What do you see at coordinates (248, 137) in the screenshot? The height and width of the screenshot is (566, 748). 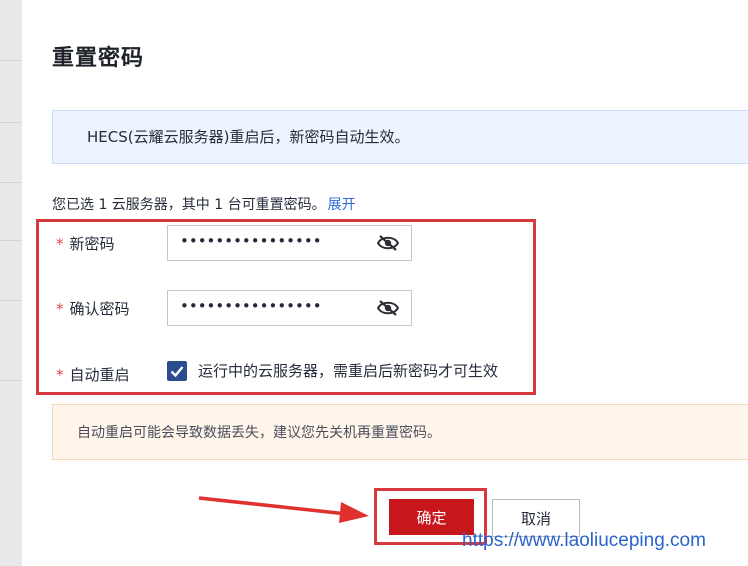 I see `info-alert-text: HECS(云耀云服务器)重启后，新密码自动生效。` at bounding box center [248, 137].